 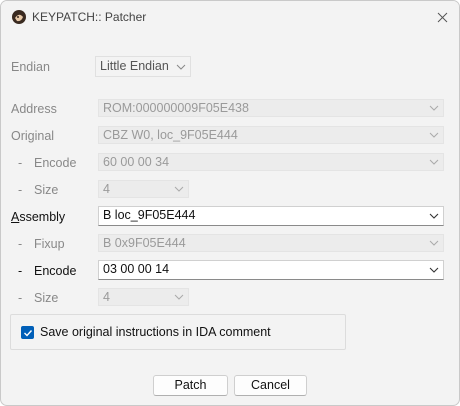 What do you see at coordinates (271, 216) in the screenshot?
I see `assembly-input: B loc_9F05E444` at bounding box center [271, 216].